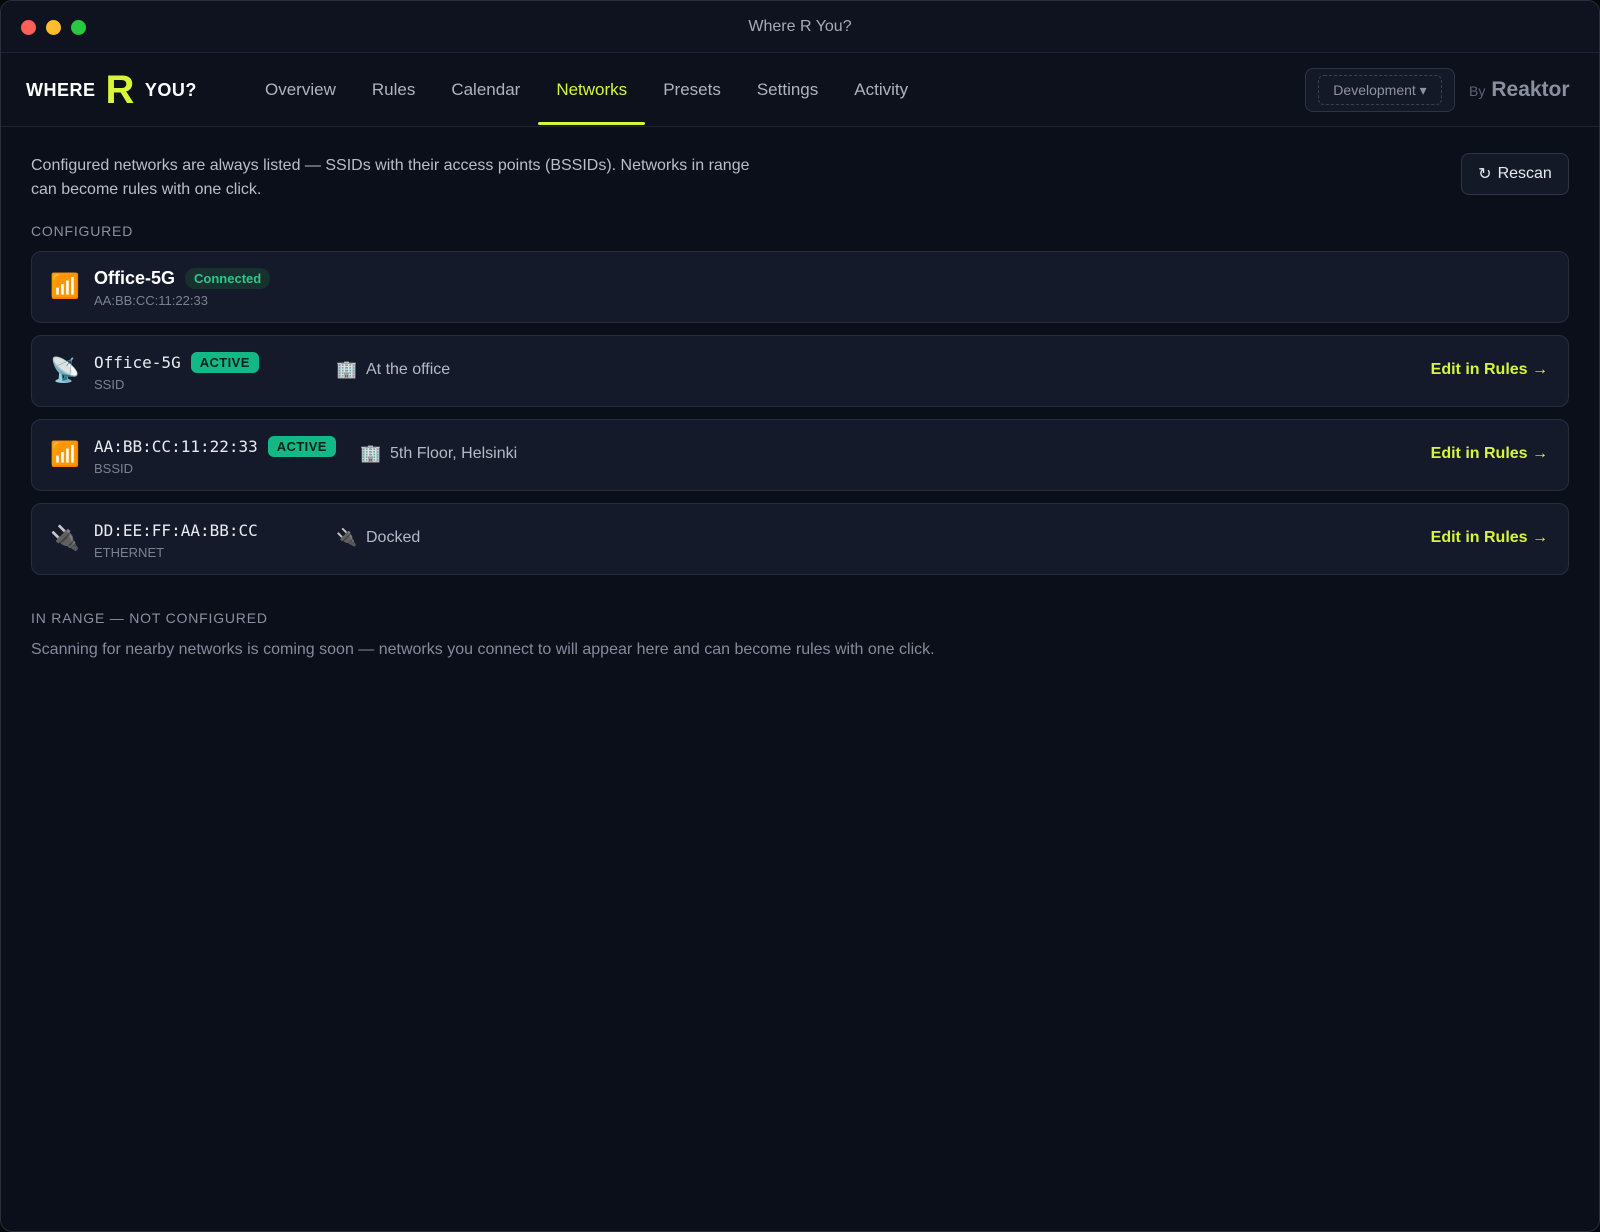 This screenshot has height=1232, width=1600. I want to click on byline-by: By, so click(1477, 91).